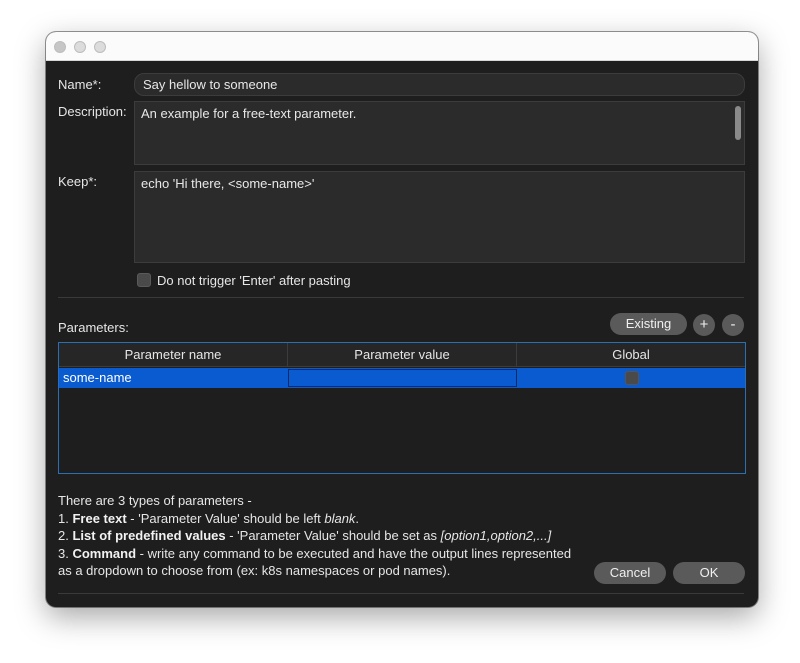  What do you see at coordinates (100, 47) in the screenshot?
I see `zoom-window-button` at bounding box center [100, 47].